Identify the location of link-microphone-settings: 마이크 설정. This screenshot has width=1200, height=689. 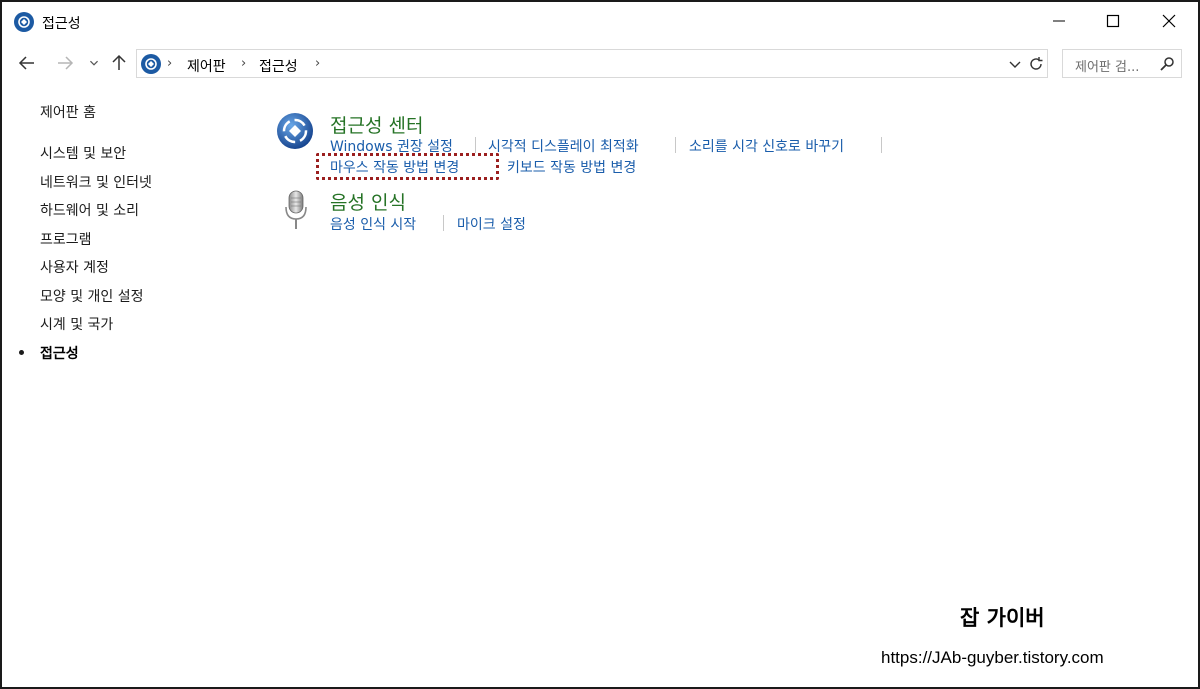
(491, 224).